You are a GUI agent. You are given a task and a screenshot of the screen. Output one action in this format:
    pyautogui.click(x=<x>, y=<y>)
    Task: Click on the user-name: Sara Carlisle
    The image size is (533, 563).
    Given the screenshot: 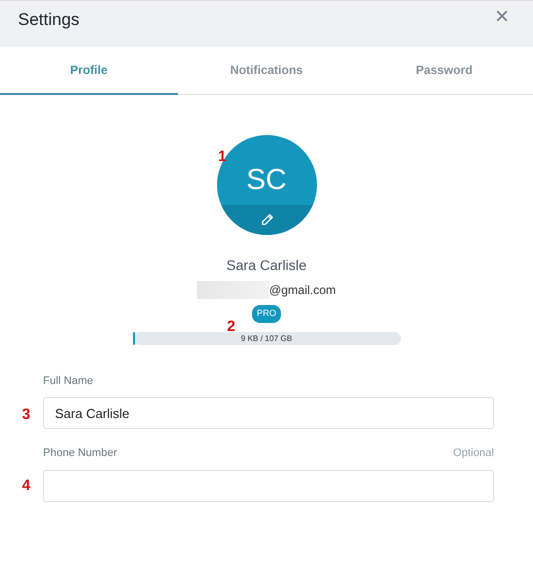 What is the action you would take?
    pyautogui.click(x=266, y=265)
    